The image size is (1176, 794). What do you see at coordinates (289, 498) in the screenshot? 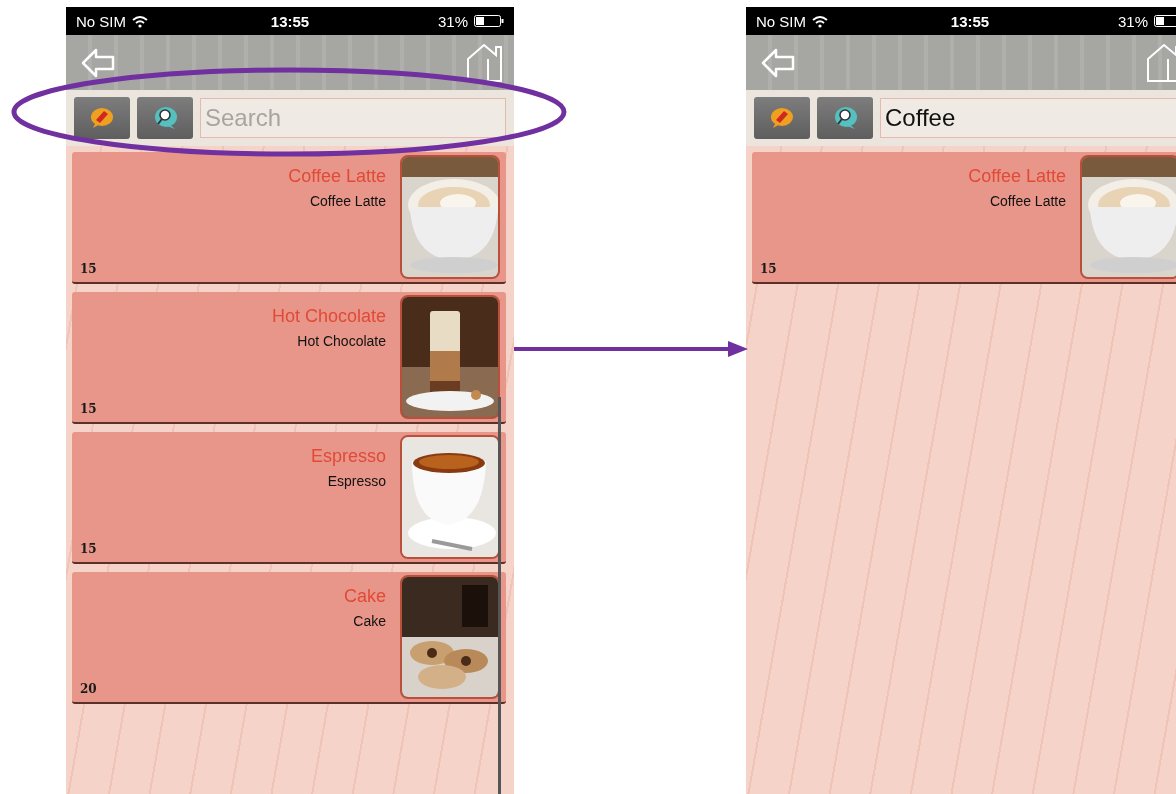
I see `list-item: Espresso Espresso 15` at bounding box center [289, 498].